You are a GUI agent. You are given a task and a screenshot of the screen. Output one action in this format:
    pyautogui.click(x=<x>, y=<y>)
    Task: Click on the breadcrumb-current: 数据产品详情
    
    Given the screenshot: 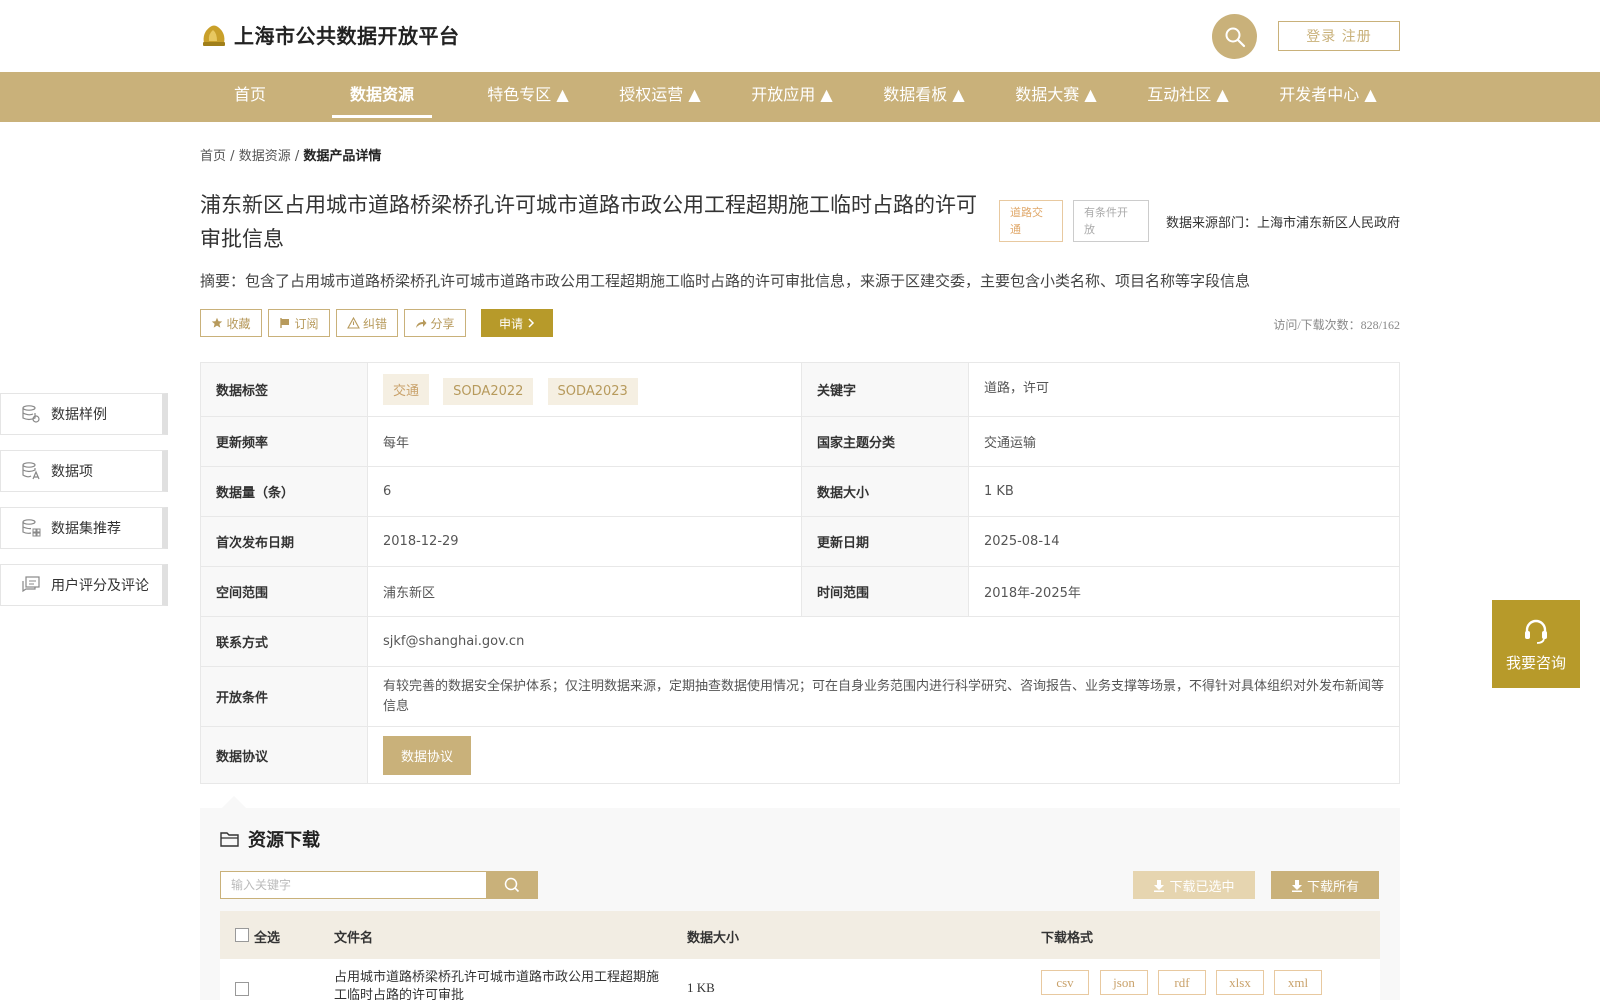 What is the action you would take?
    pyautogui.click(x=342, y=156)
    